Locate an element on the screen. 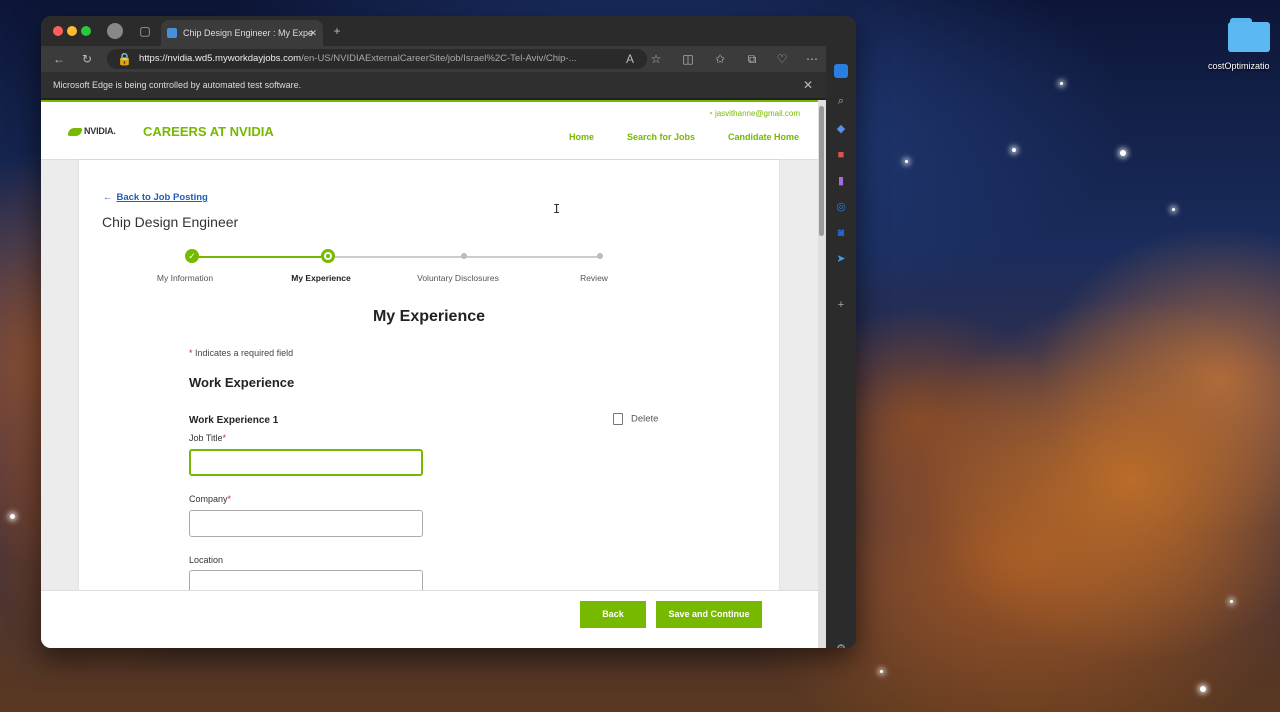 Image resolution: width=1280 pixels, height=712 pixels. close-window-button is located at coordinates (58, 31).